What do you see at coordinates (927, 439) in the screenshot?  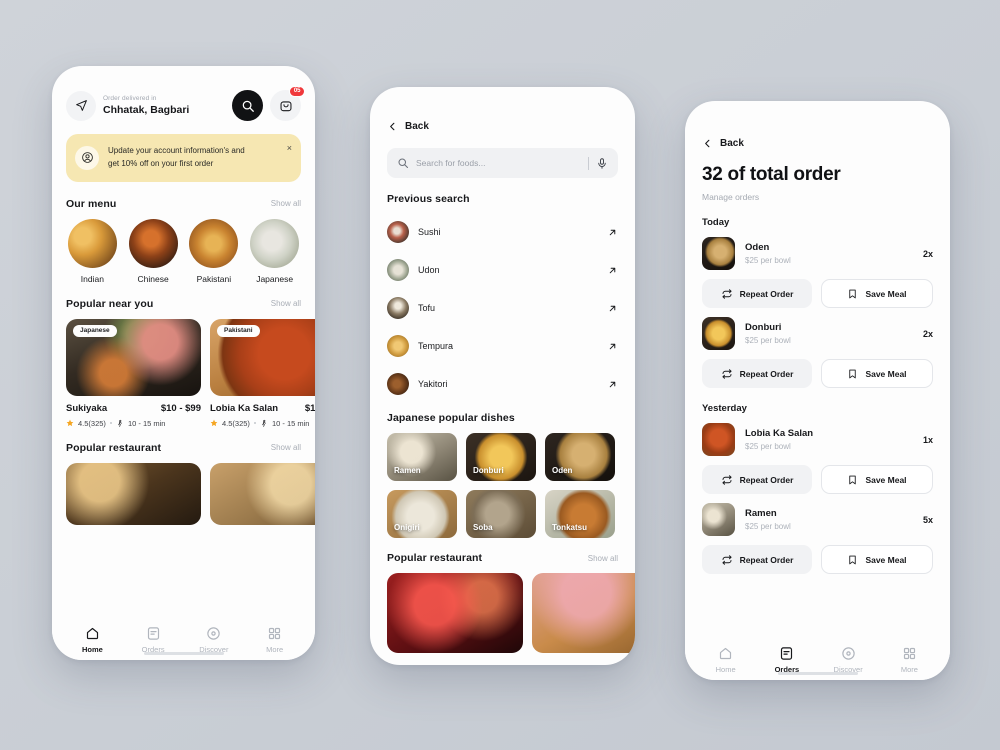 I see `order-quantity: 1x` at bounding box center [927, 439].